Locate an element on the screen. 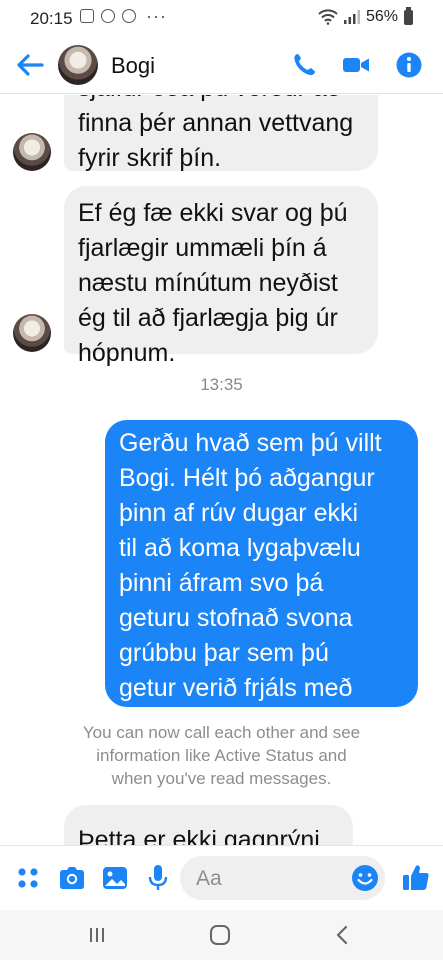 This screenshot has height=960, width=443. message-line: Bogi. Hélt þó aðgangur is located at coordinates (247, 478).